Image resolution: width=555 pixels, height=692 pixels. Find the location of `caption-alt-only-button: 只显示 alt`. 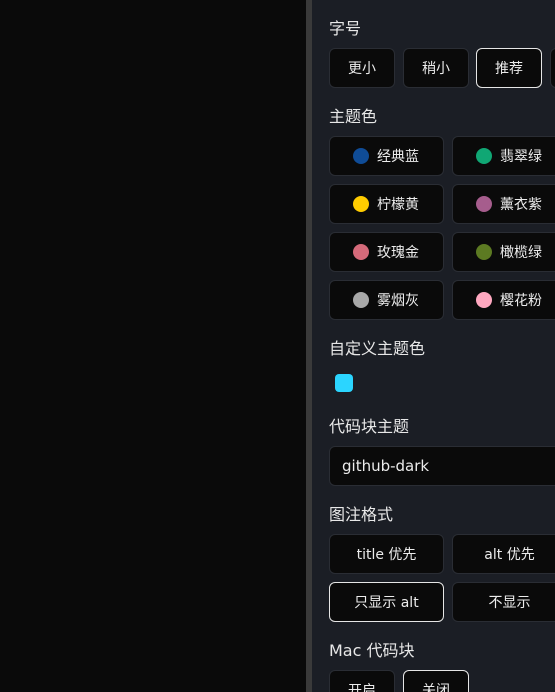

caption-alt-only-button: 只显示 alt is located at coordinates (386, 602).